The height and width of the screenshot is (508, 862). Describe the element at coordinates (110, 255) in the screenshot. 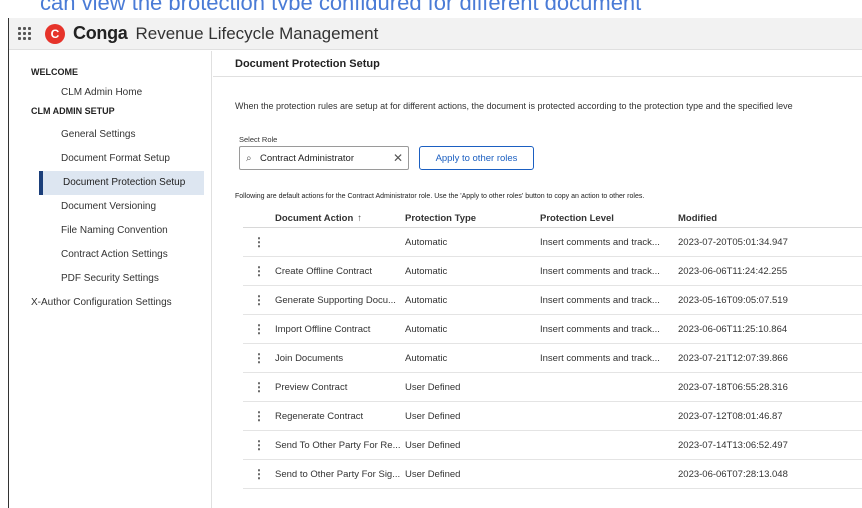

I see `sidebar-item-contract-action-settings: Contract Action Settings` at that location.